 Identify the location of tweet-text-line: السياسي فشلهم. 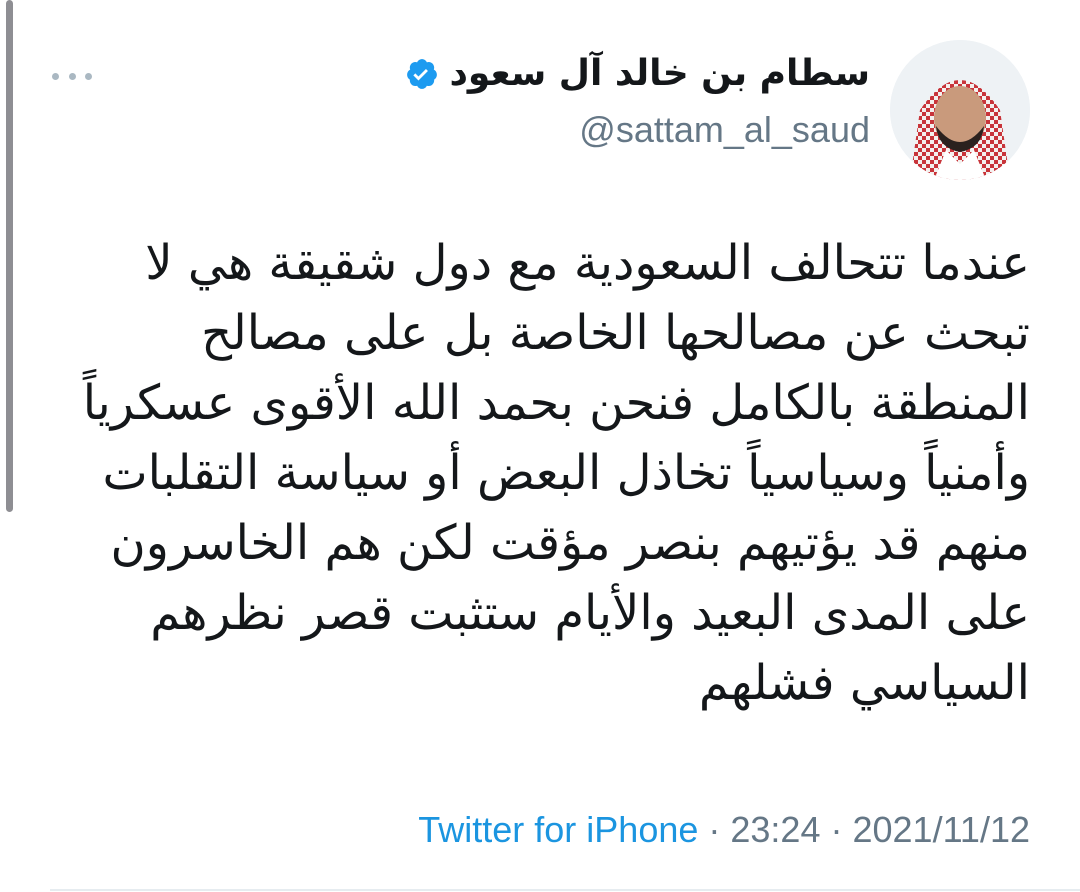
(864, 683).